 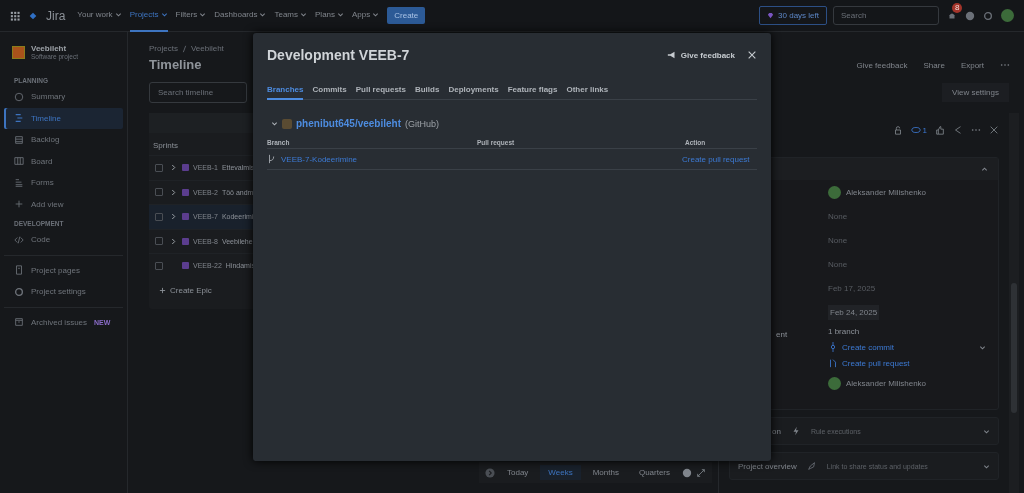 What do you see at coordinates (984, 169) in the screenshot?
I see `collapse-icon` at bounding box center [984, 169].